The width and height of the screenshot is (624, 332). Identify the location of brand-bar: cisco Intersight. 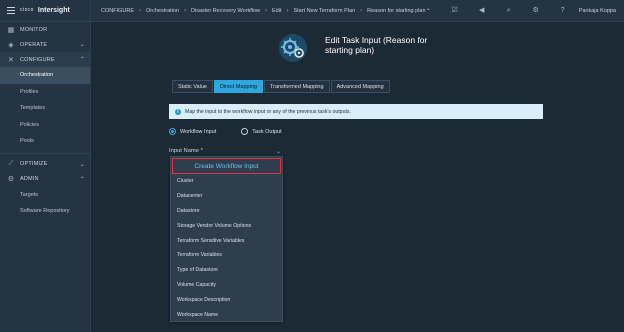
(45, 11).